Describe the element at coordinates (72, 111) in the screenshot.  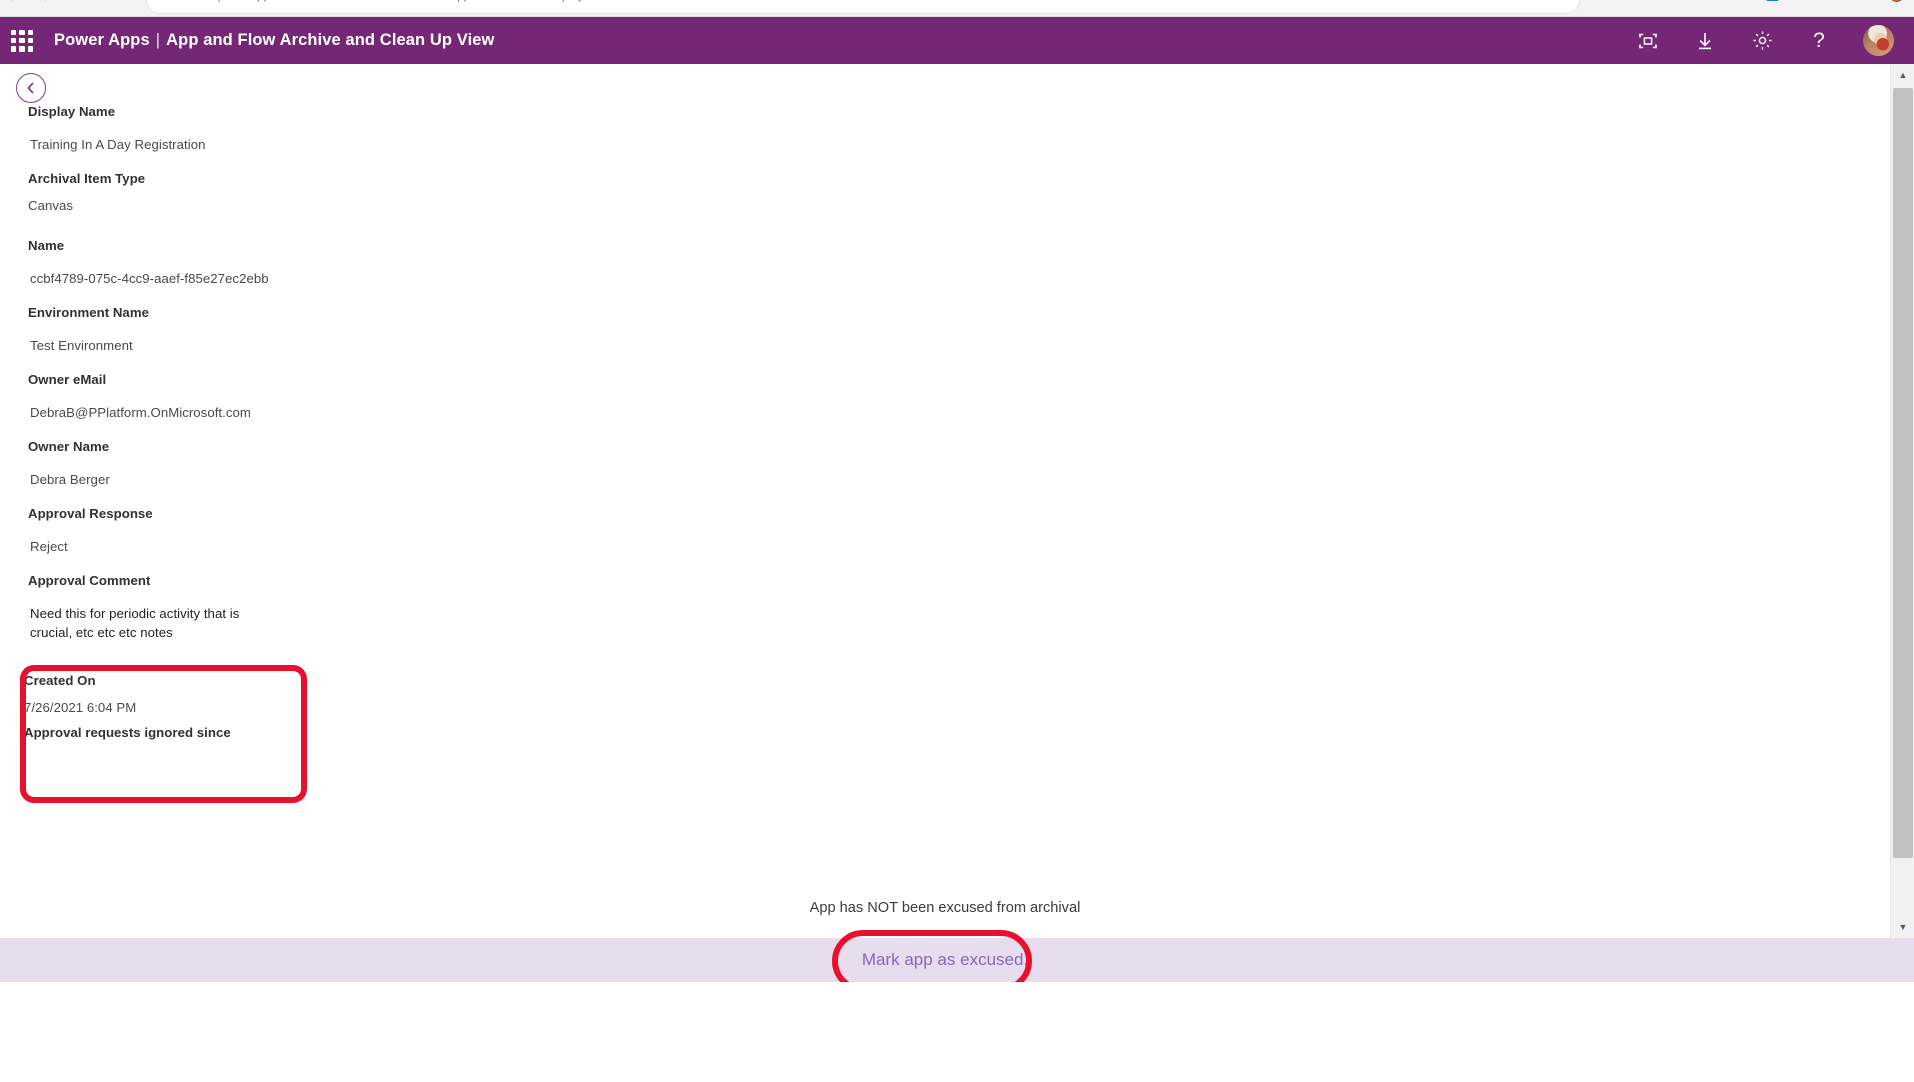
I see `label-display-name: Display Name` at that location.